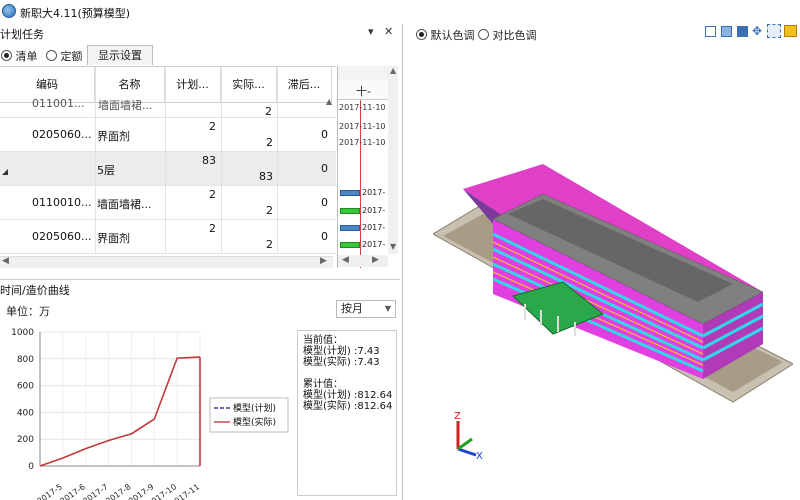 The height and width of the screenshot is (500, 800). I want to click on legend-label: 模型(计划), so click(254, 408).